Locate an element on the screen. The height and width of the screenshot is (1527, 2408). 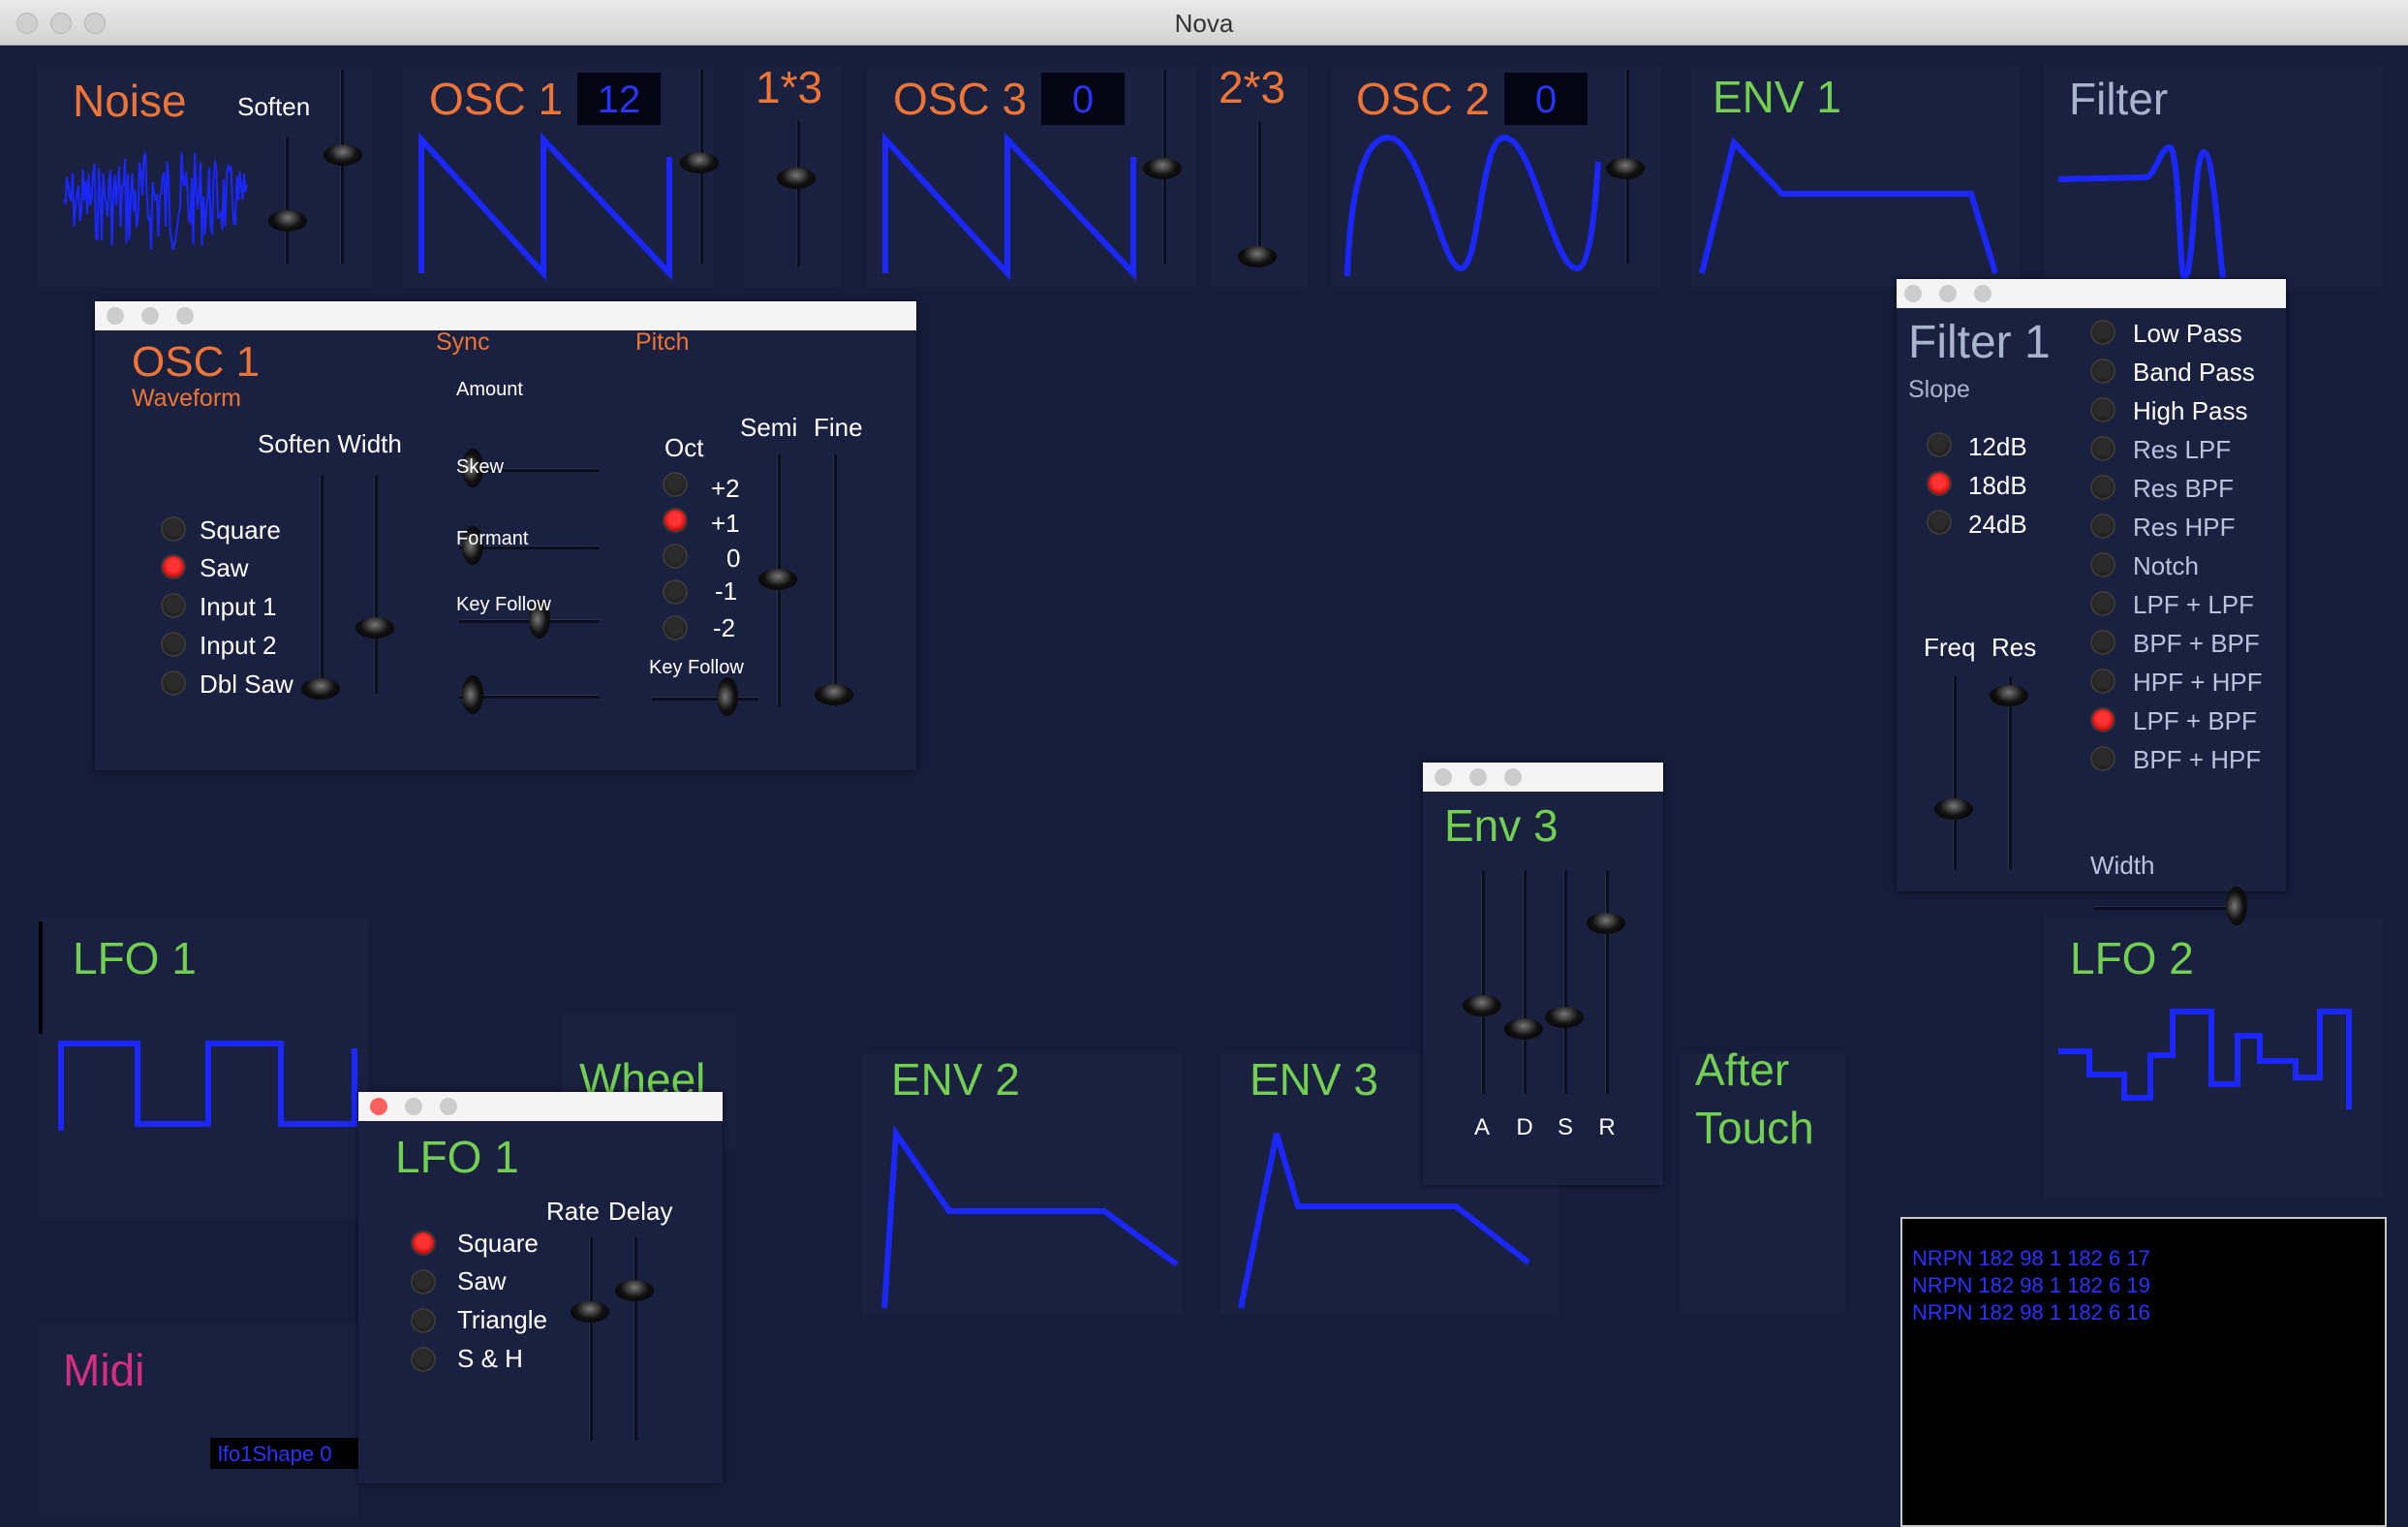
sync-key-follow-slider-knob is located at coordinates (472, 694).